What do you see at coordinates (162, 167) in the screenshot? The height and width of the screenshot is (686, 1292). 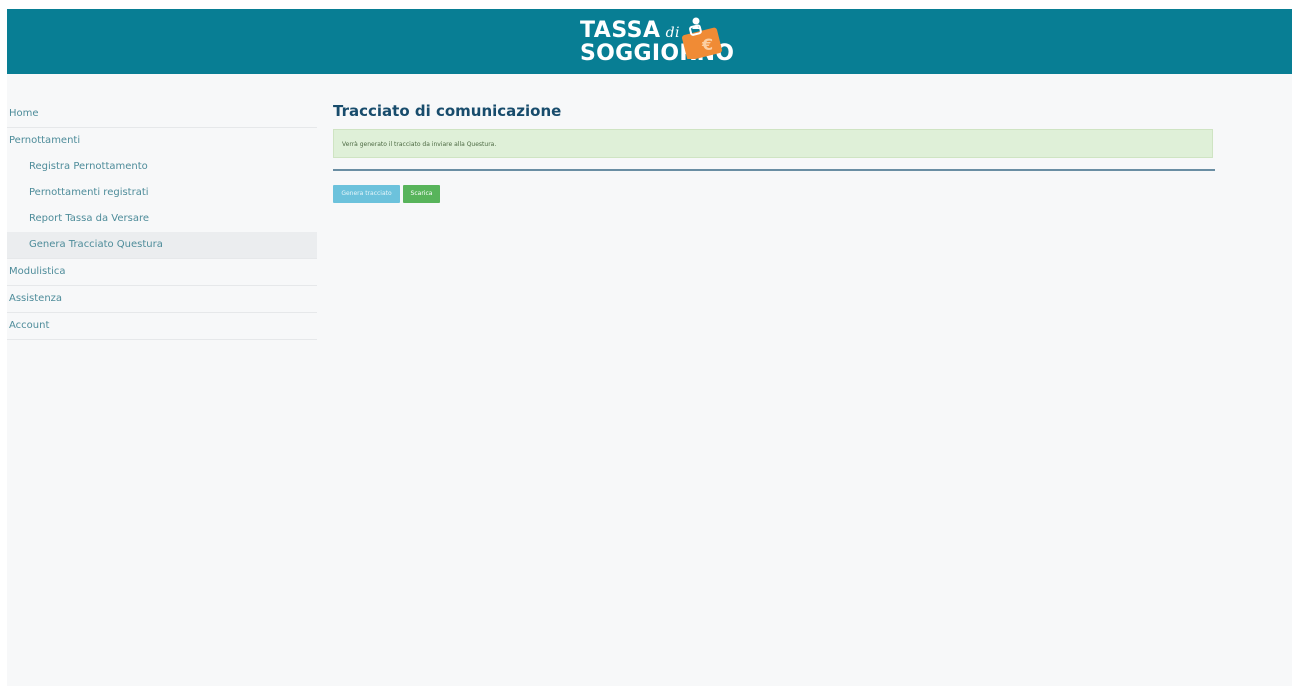 I see `sidebar-subitem-registra-pernottamento: Registra Pernottamento` at bounding box center [162, 167].